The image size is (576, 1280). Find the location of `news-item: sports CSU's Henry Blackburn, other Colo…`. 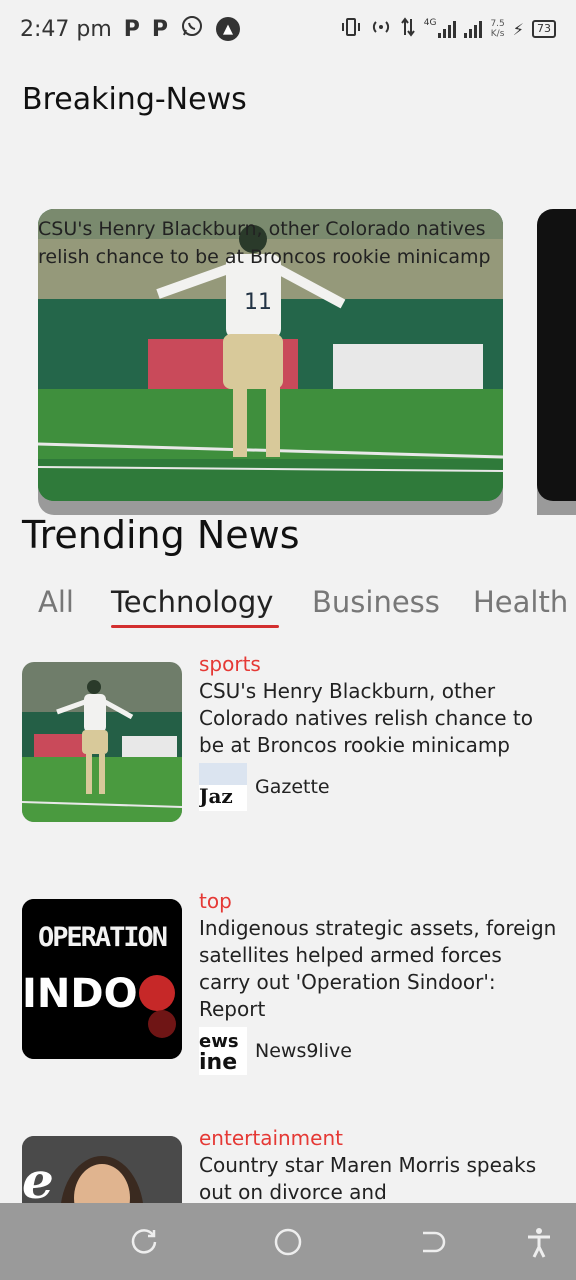

news-item: sports CSU's Henry Blackburn, other Colo… is located at coordinates (292, 742).